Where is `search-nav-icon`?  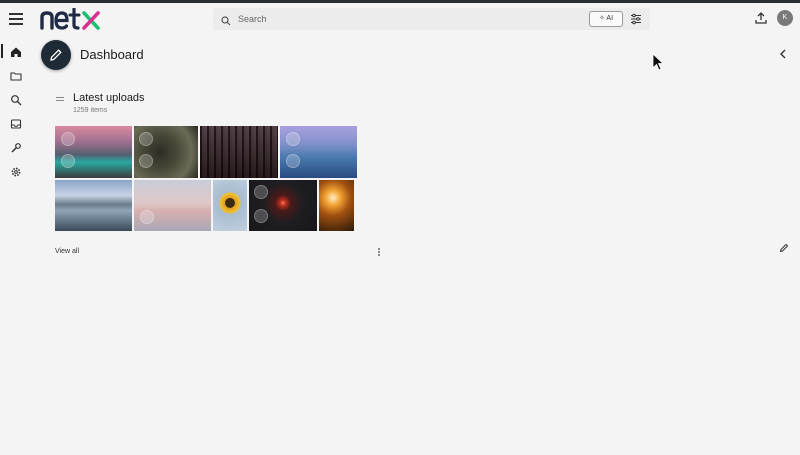
search-nav-icon is located at coordinates (16, 100).